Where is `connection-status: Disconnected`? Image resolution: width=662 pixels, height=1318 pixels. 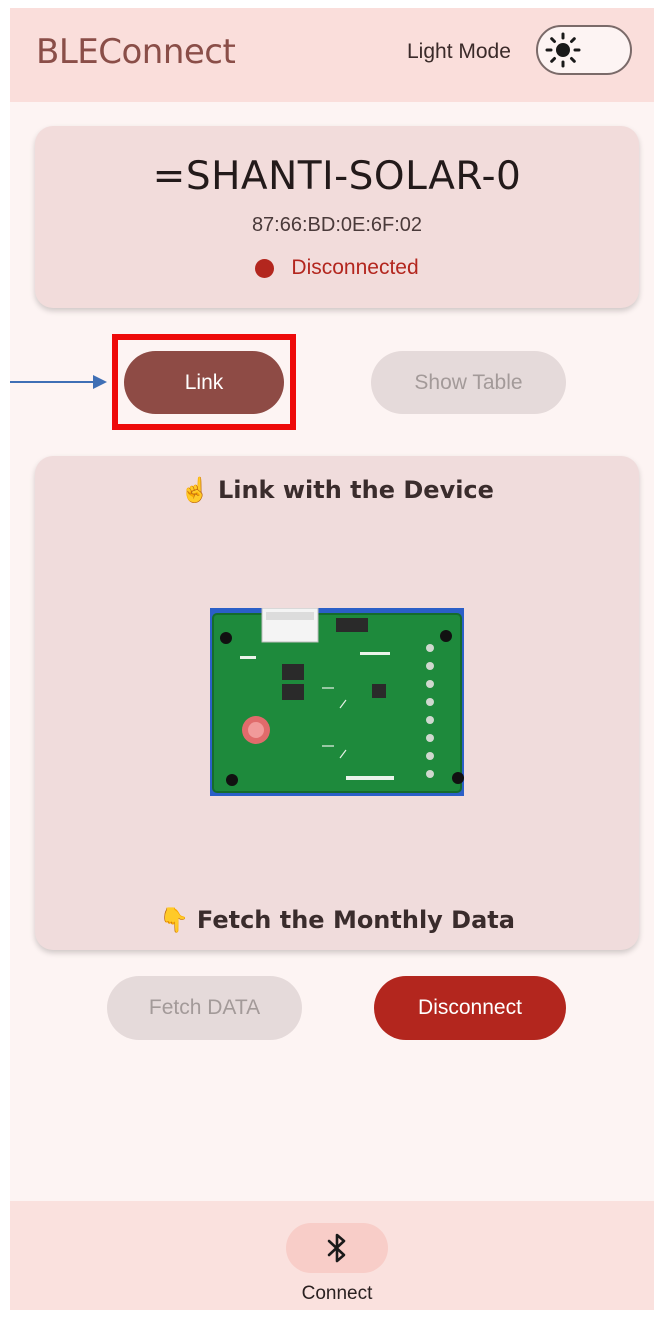 connection-status: Disconnected is located at coordinates (337, 268).